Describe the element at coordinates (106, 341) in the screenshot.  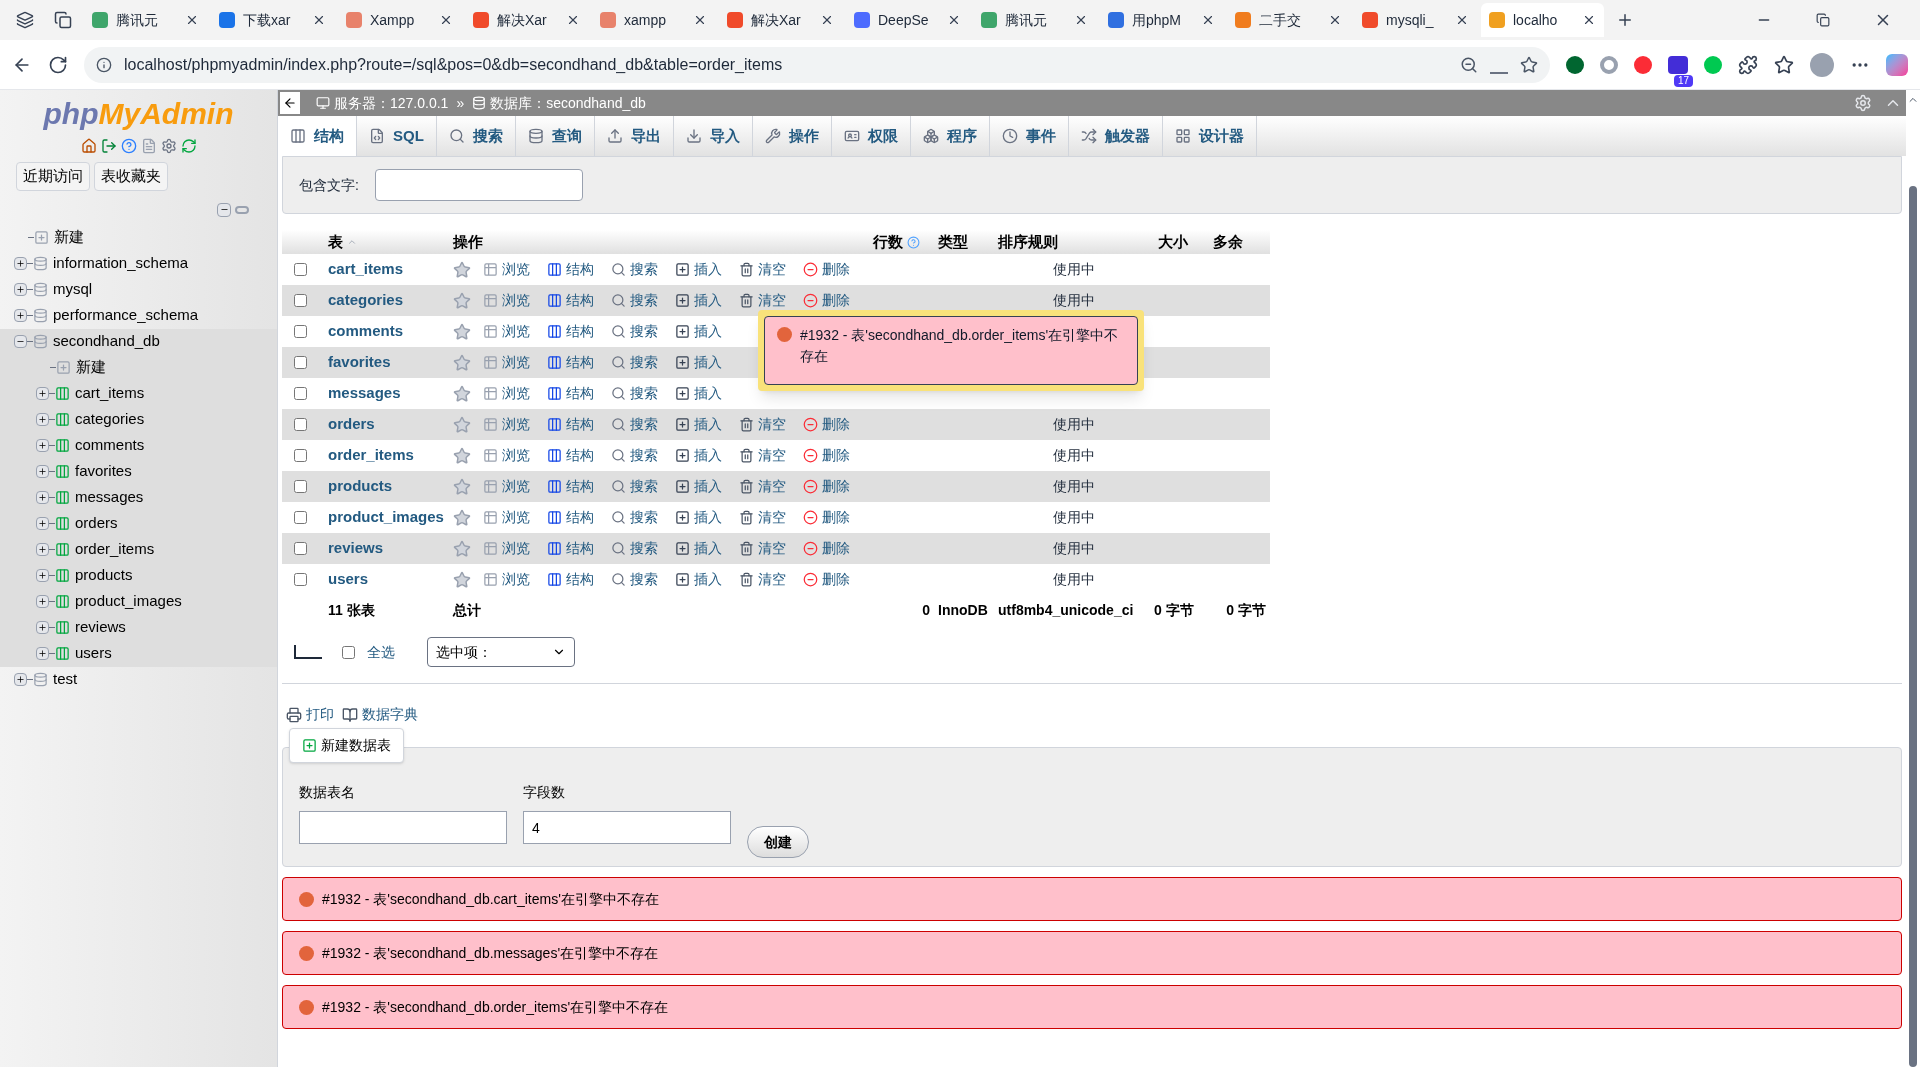
I see `tree-item: secondhand_db` at that location.